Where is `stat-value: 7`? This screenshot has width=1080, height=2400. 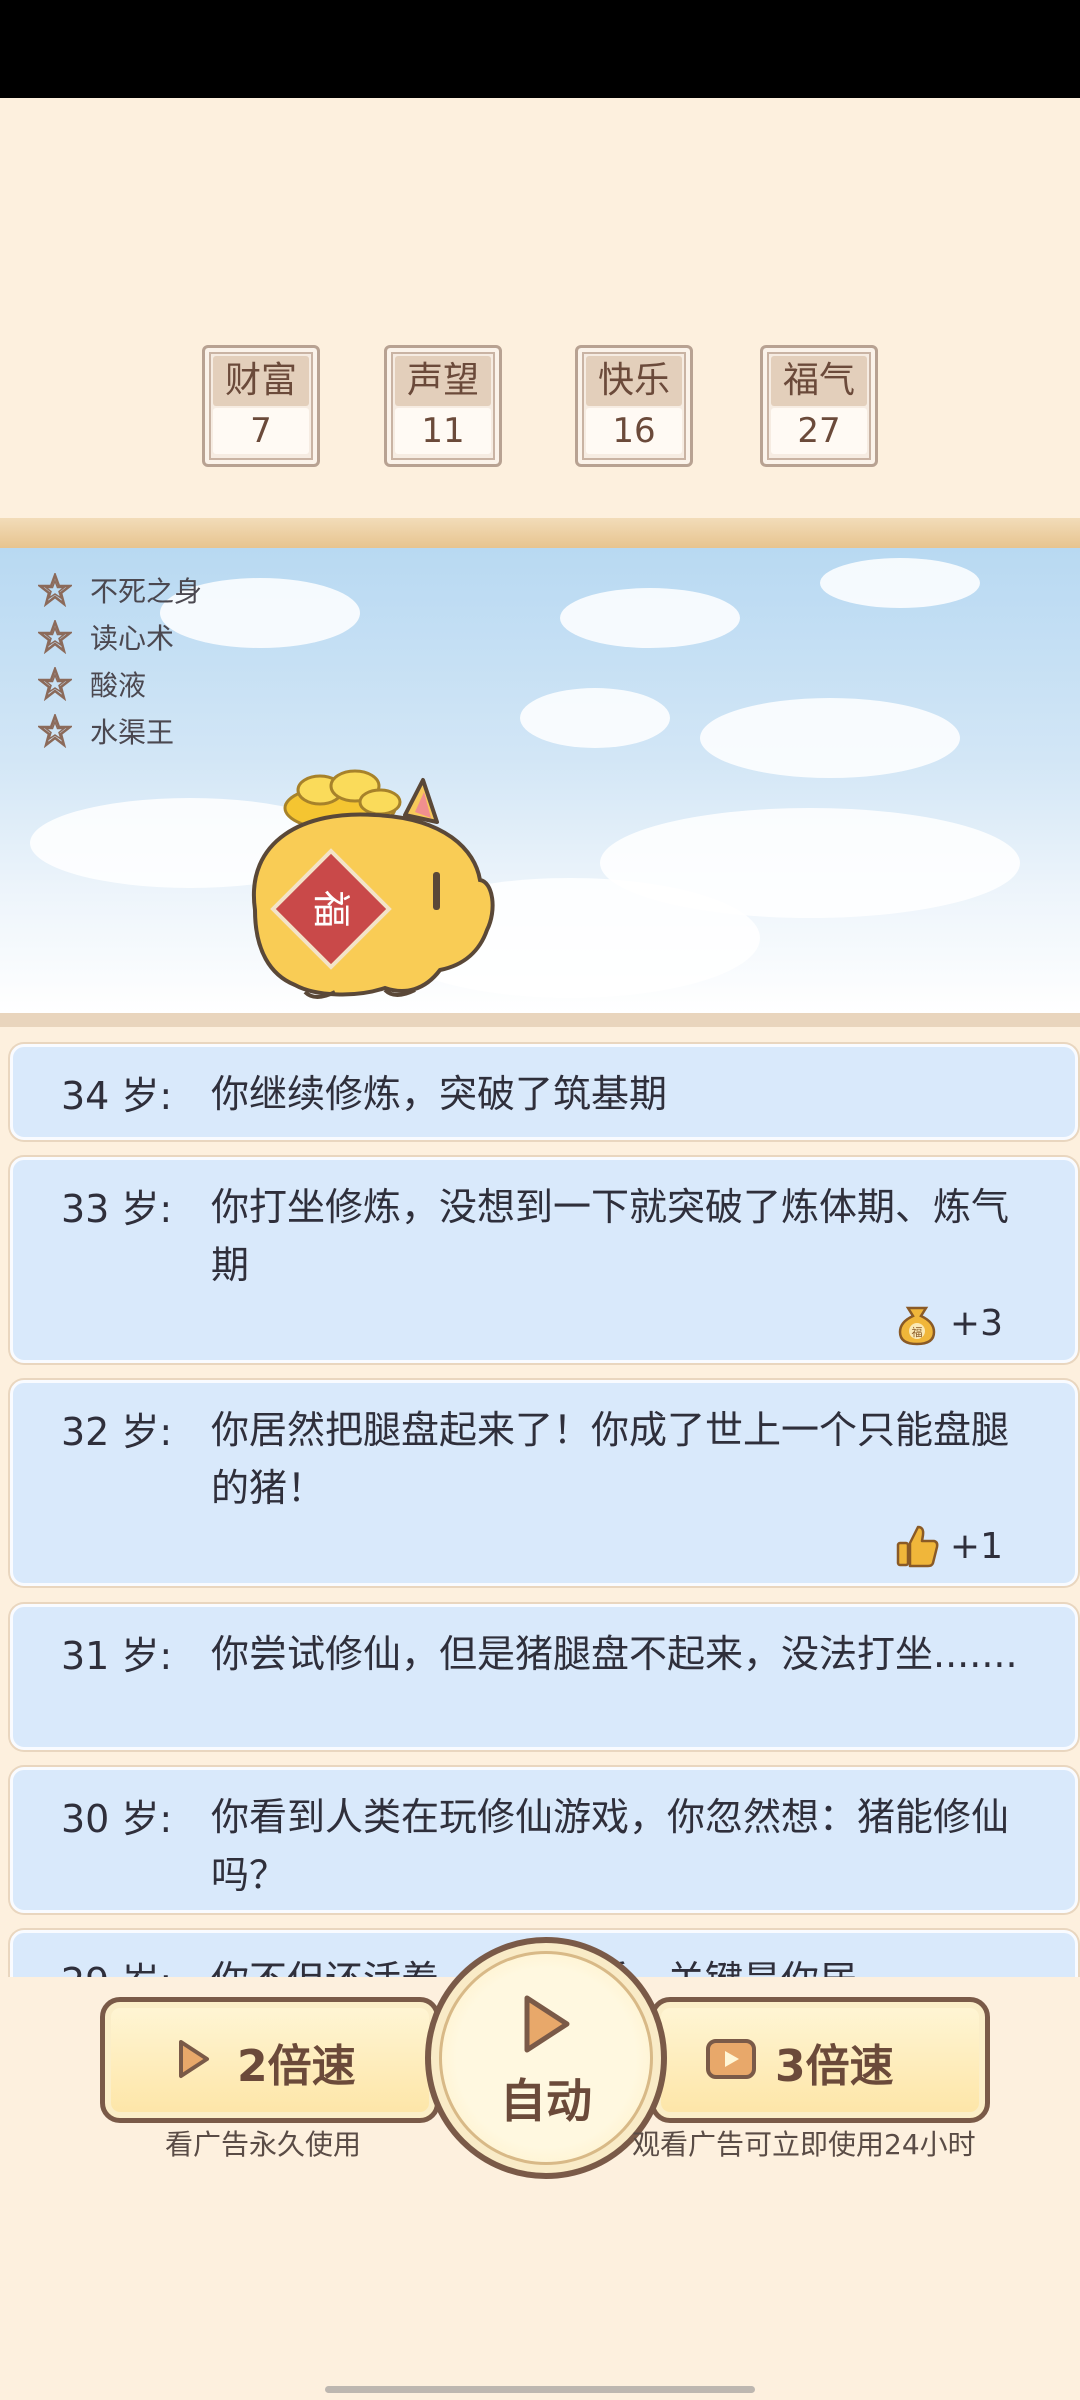 stat-value: 7 is located at coordinates (261, 431).